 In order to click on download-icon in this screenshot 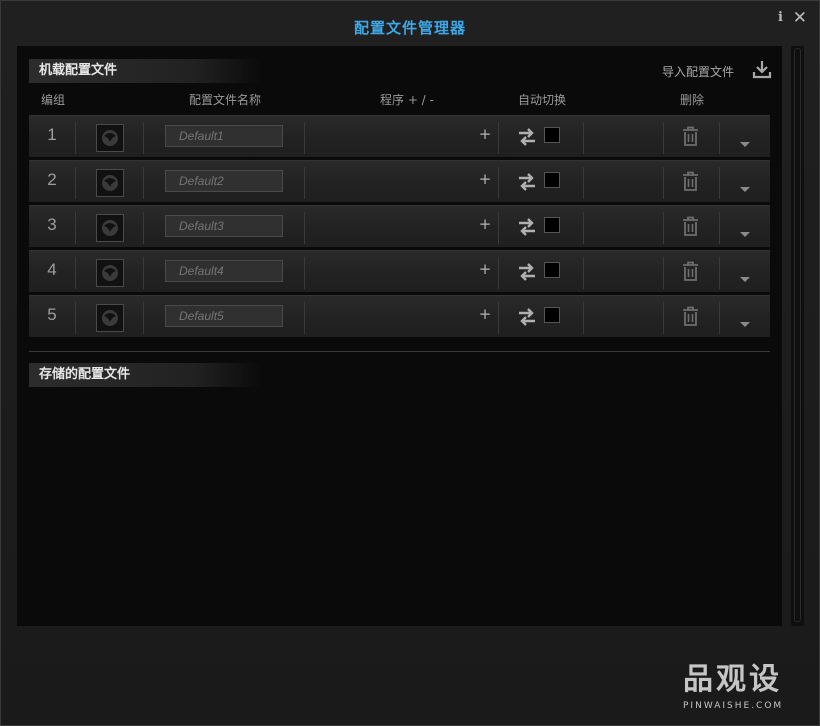, I will do `click(762, 71)`.